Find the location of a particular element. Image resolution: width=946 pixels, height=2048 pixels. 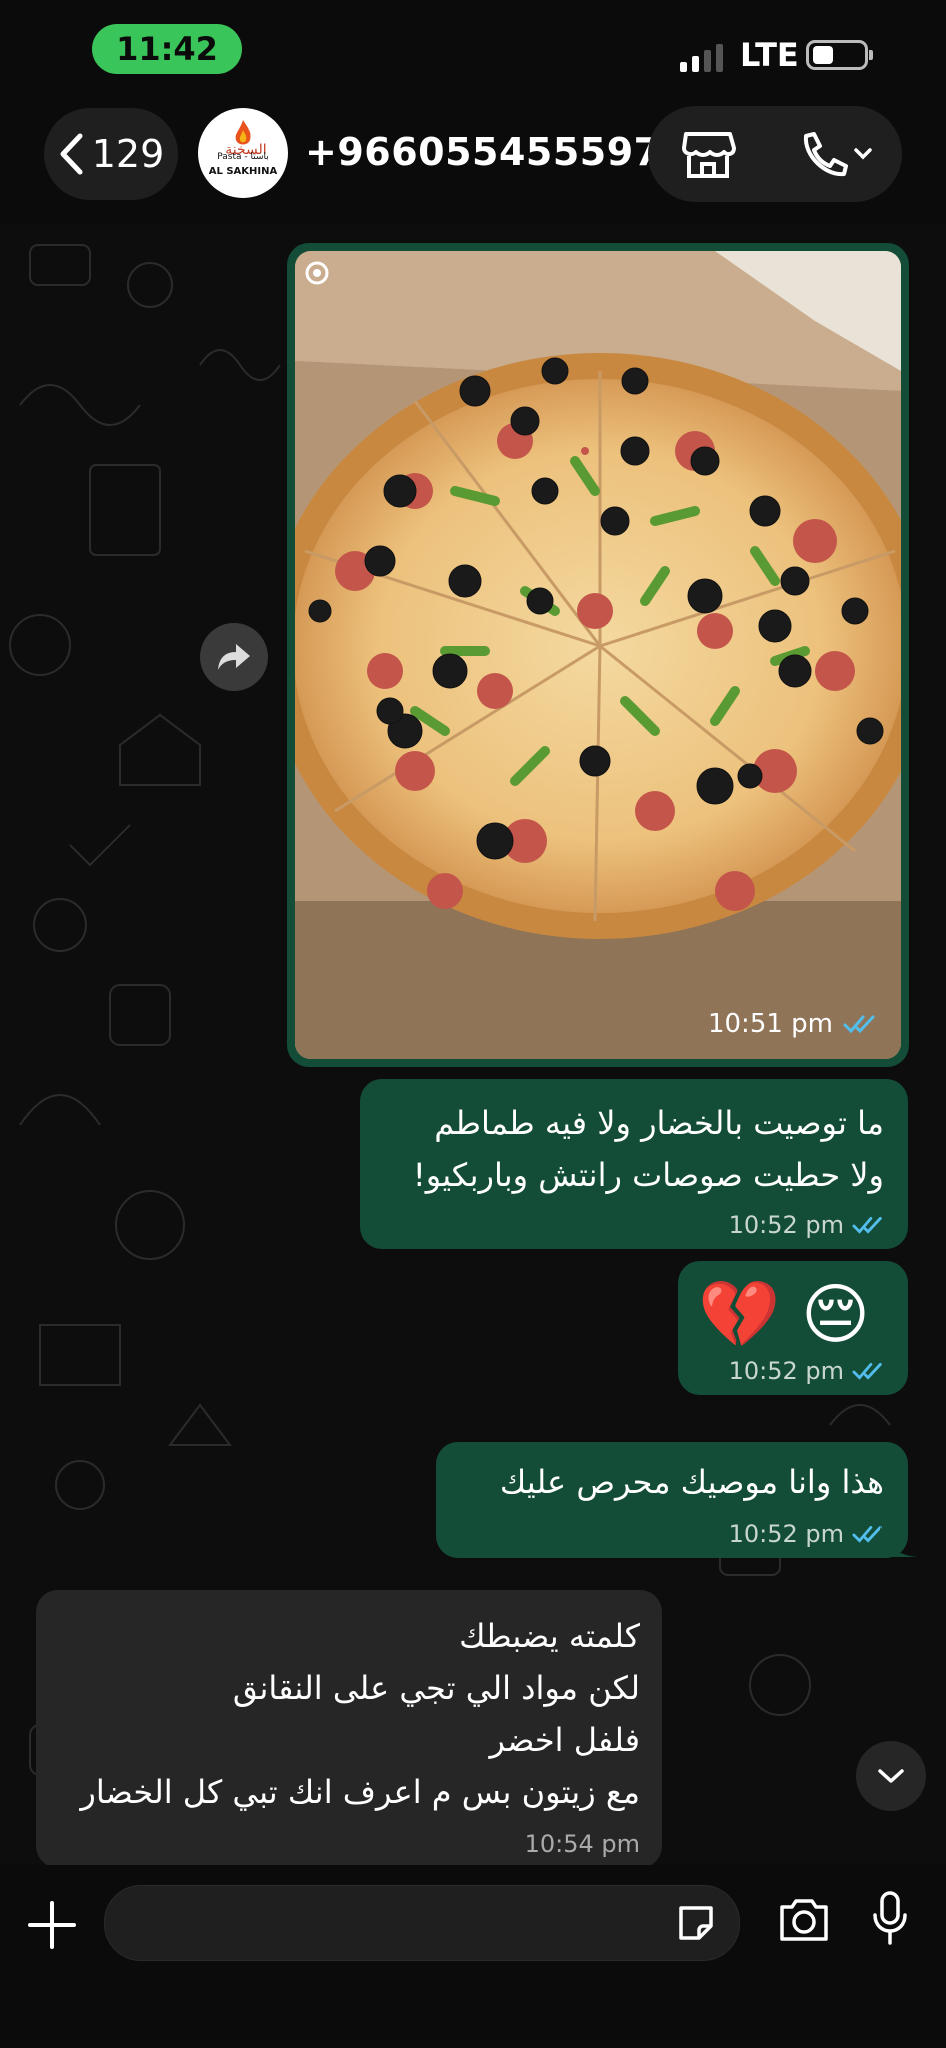

forward-button is located at coordinates (234, 657).